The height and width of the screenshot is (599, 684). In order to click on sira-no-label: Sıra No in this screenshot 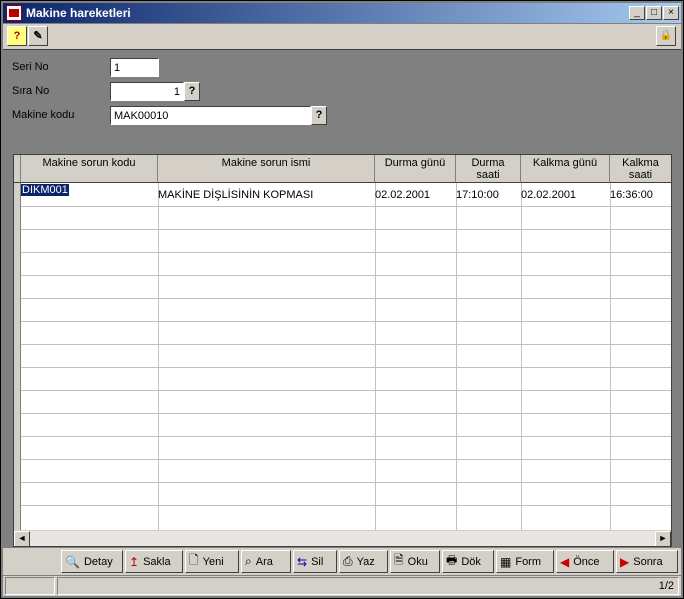, I will do `click(31, 91)`.